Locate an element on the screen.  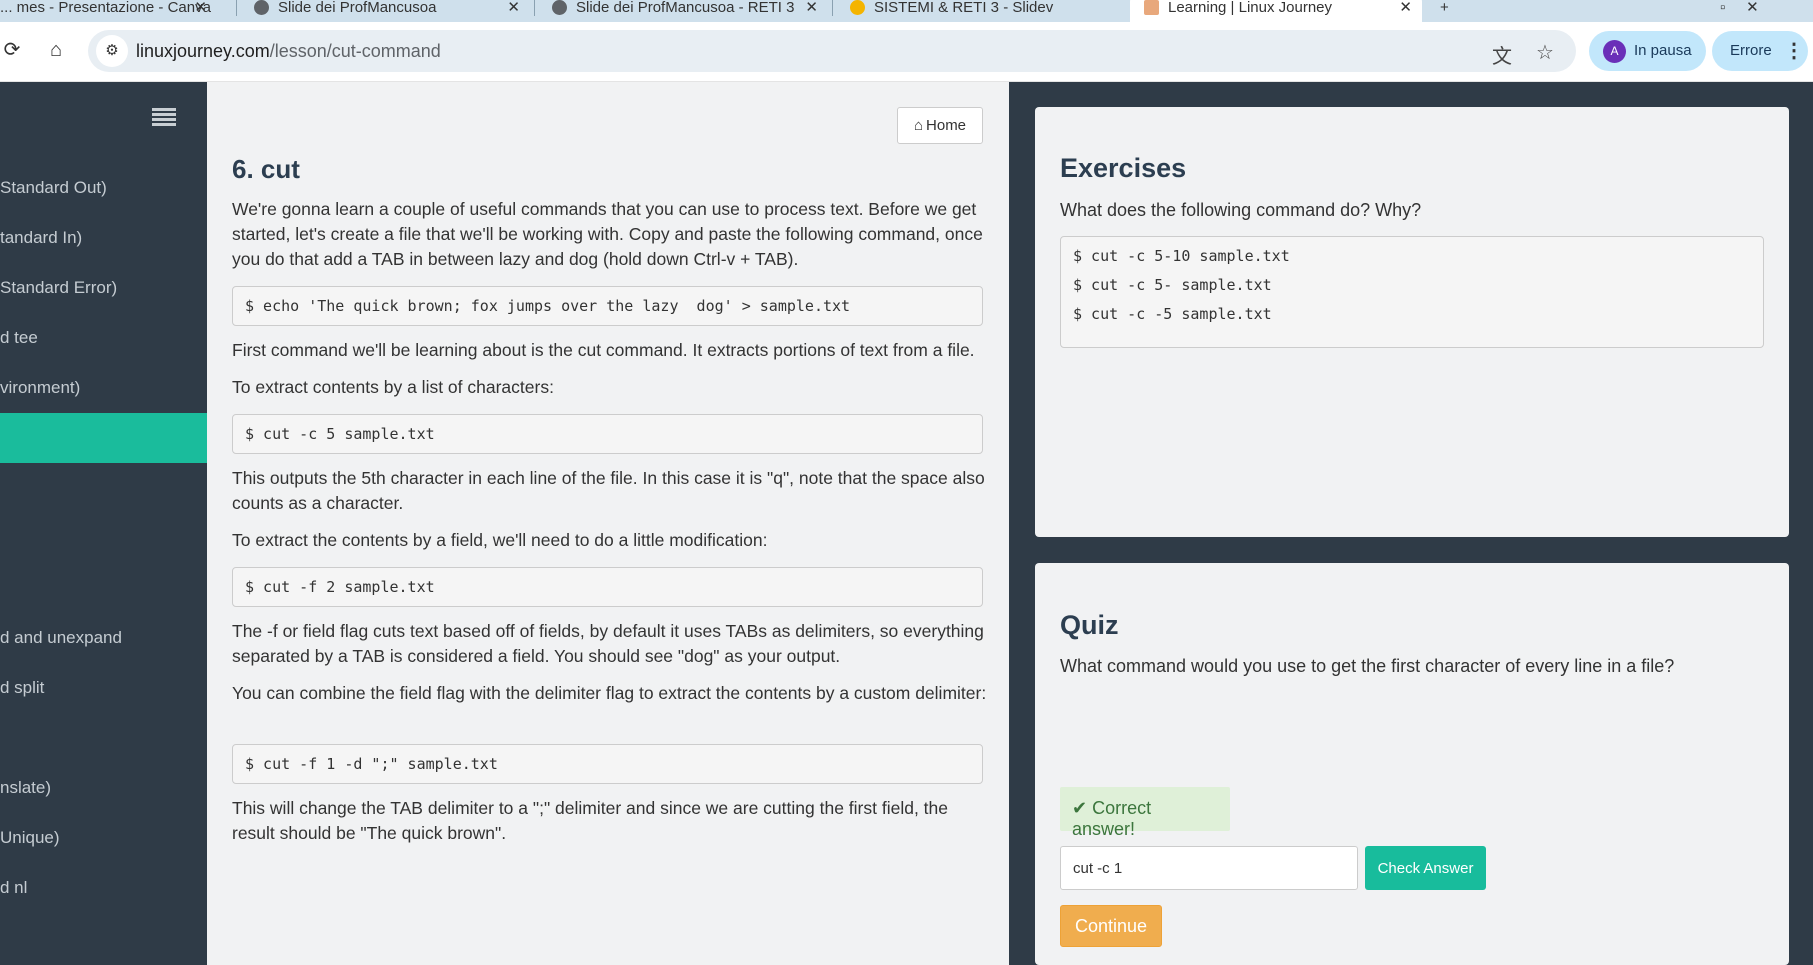
tab-title: Learning | Linux Journey is located at coordinates (1250, 8).